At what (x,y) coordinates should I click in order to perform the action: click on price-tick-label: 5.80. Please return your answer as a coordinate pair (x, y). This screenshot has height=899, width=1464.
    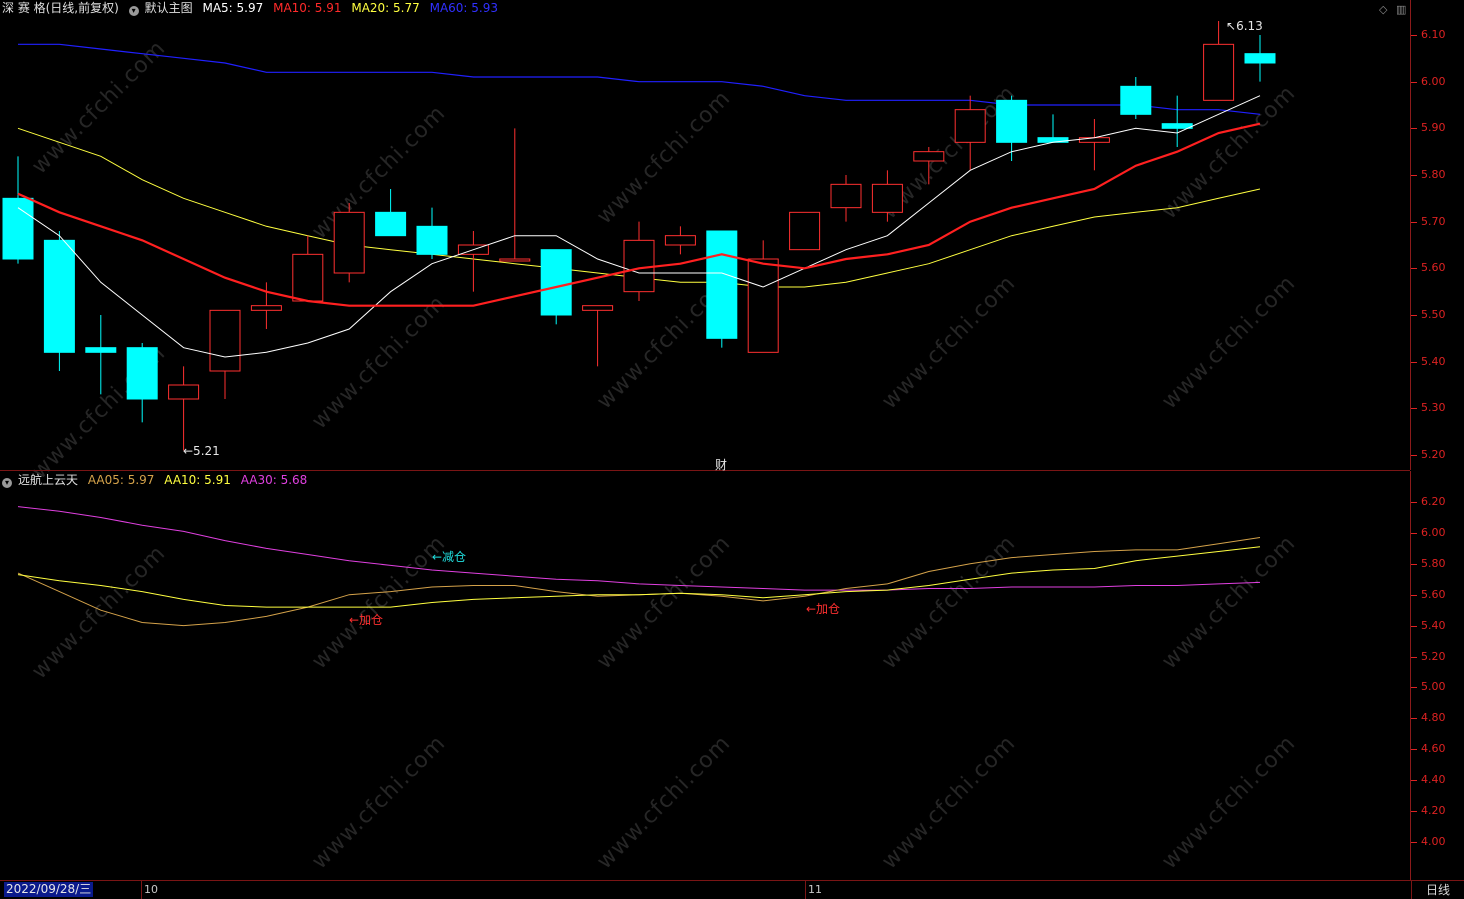
    Looking at the image, I should click on (1428, 175).